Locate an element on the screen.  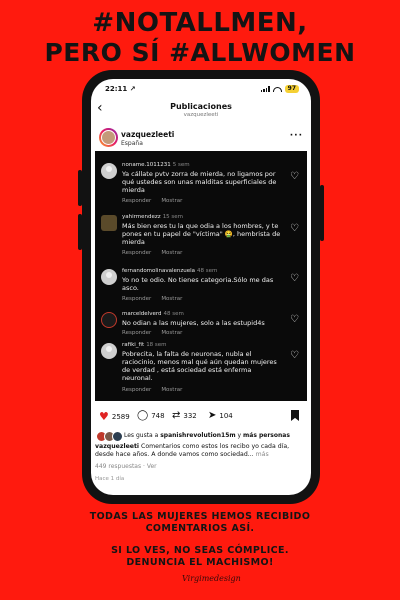
more-options-icon: ··· is located at coordinates (296, 136).